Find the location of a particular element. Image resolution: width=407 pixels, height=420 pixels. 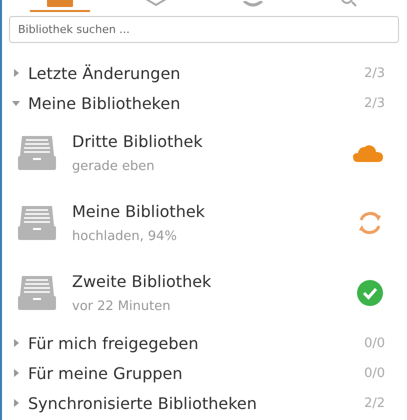

tab is located at coordinates (60, 6).